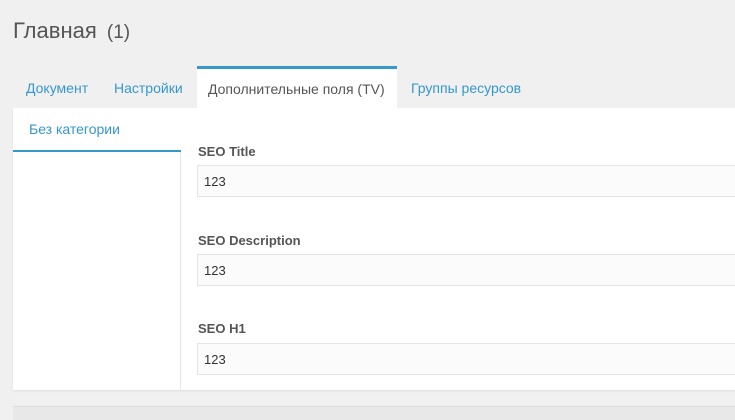 The image size is (735, 420). I want to click on seo-h1-input, so click(466, 359).